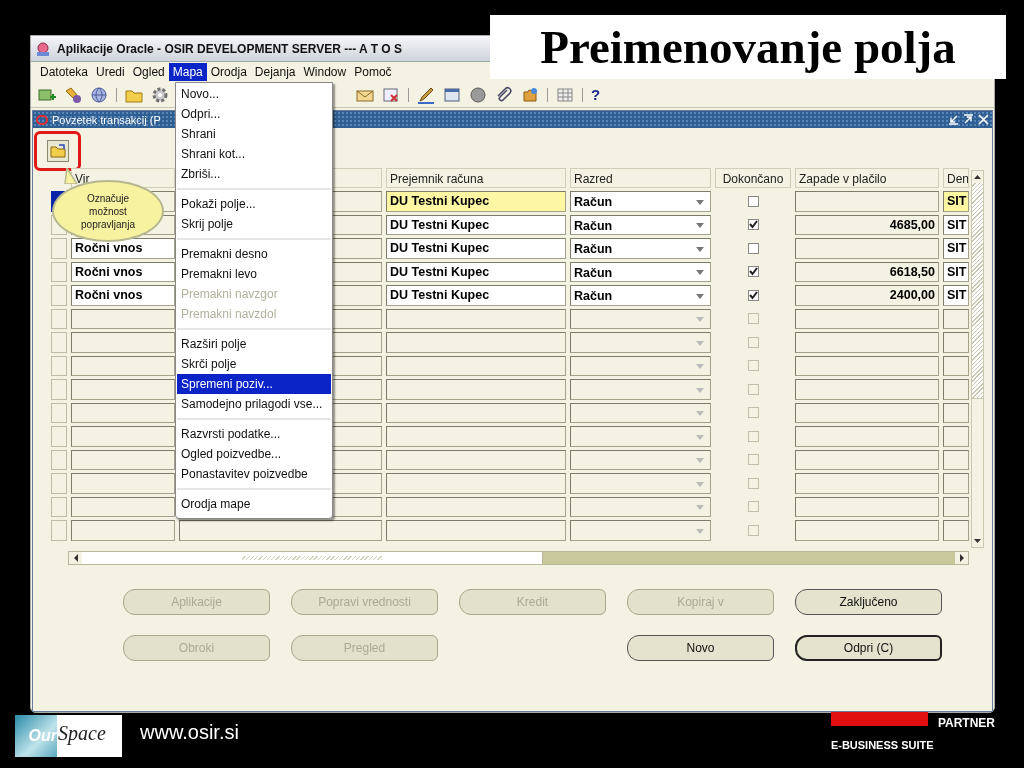 Image resolution: width=1024 pixels, height=768 pixels. Describe the element at coordinates (148, 72) in the screenshot. I see `menu-item: Ogled` at that location.